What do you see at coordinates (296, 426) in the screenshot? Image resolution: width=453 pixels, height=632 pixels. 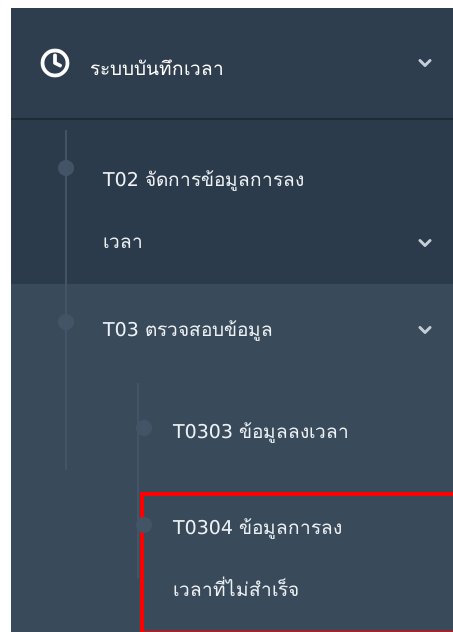 I see `submenu-link: T0303 ข้อมูลลงเวลา` at bounding box center [296, 426].